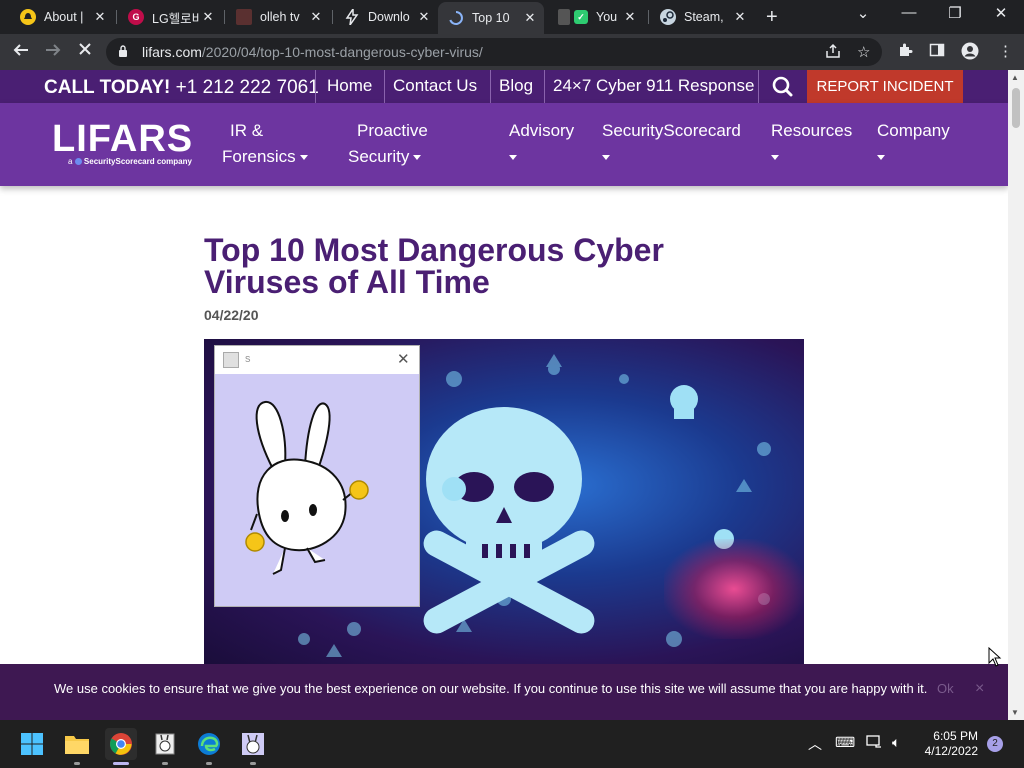  I want to click on app-icon, so click(564, 17).